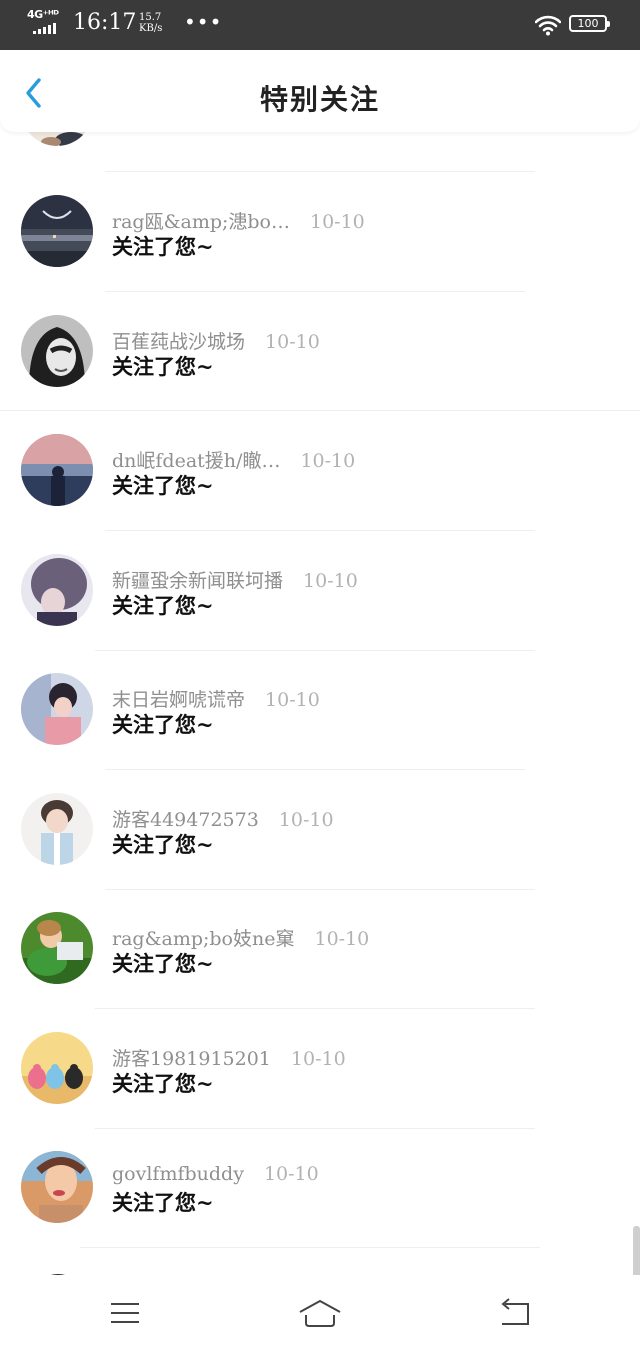 The image size is (640, 1351). I want to click on speed-value: 15.7, so click(150, 17).